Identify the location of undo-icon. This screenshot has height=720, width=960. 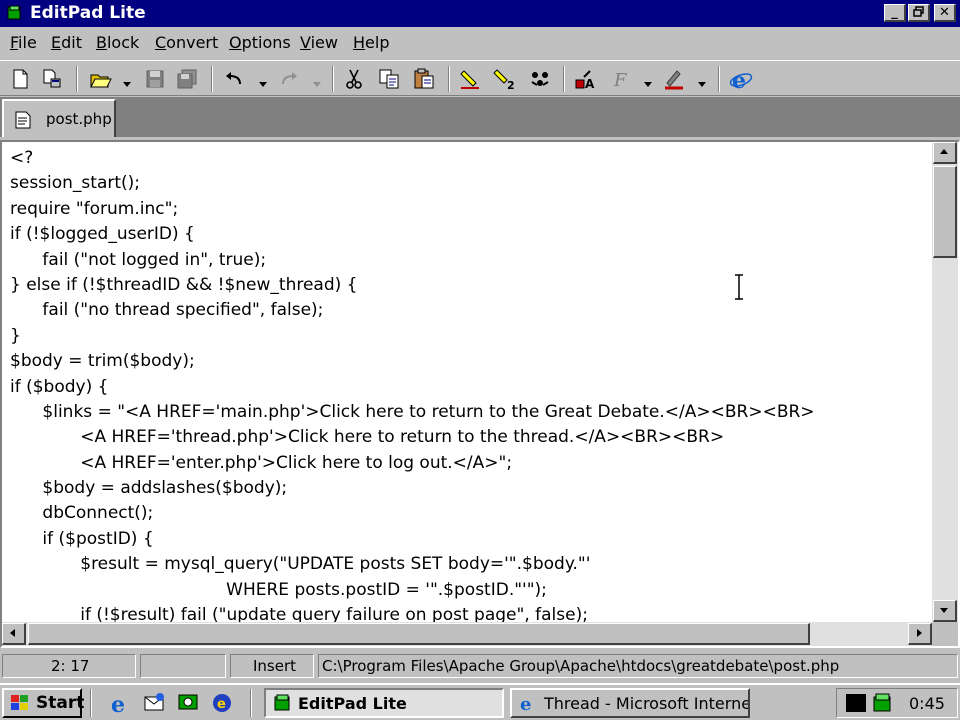
(234, 79).